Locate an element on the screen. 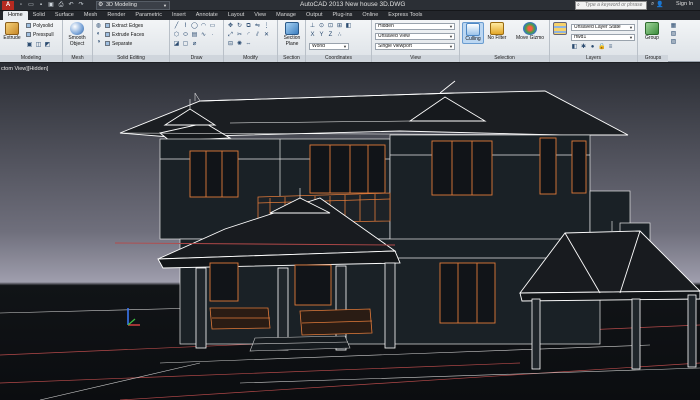 This screenshot has height=400, width=700. stretch-icon: ⇔ is located at coordinates (248, 44).